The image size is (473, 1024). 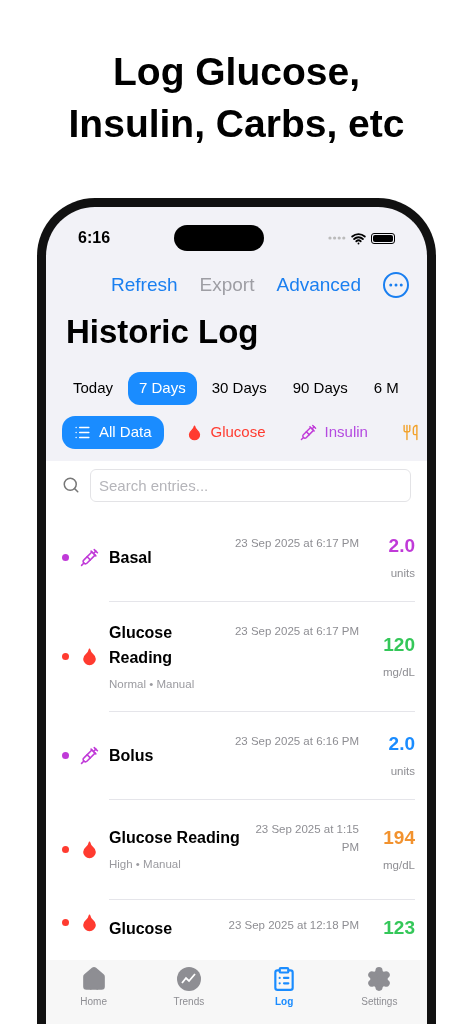 What do you see at coordinates (93, 388) in the screenshot?
I see `period-tab: Today` at bounding box center [93, 388].